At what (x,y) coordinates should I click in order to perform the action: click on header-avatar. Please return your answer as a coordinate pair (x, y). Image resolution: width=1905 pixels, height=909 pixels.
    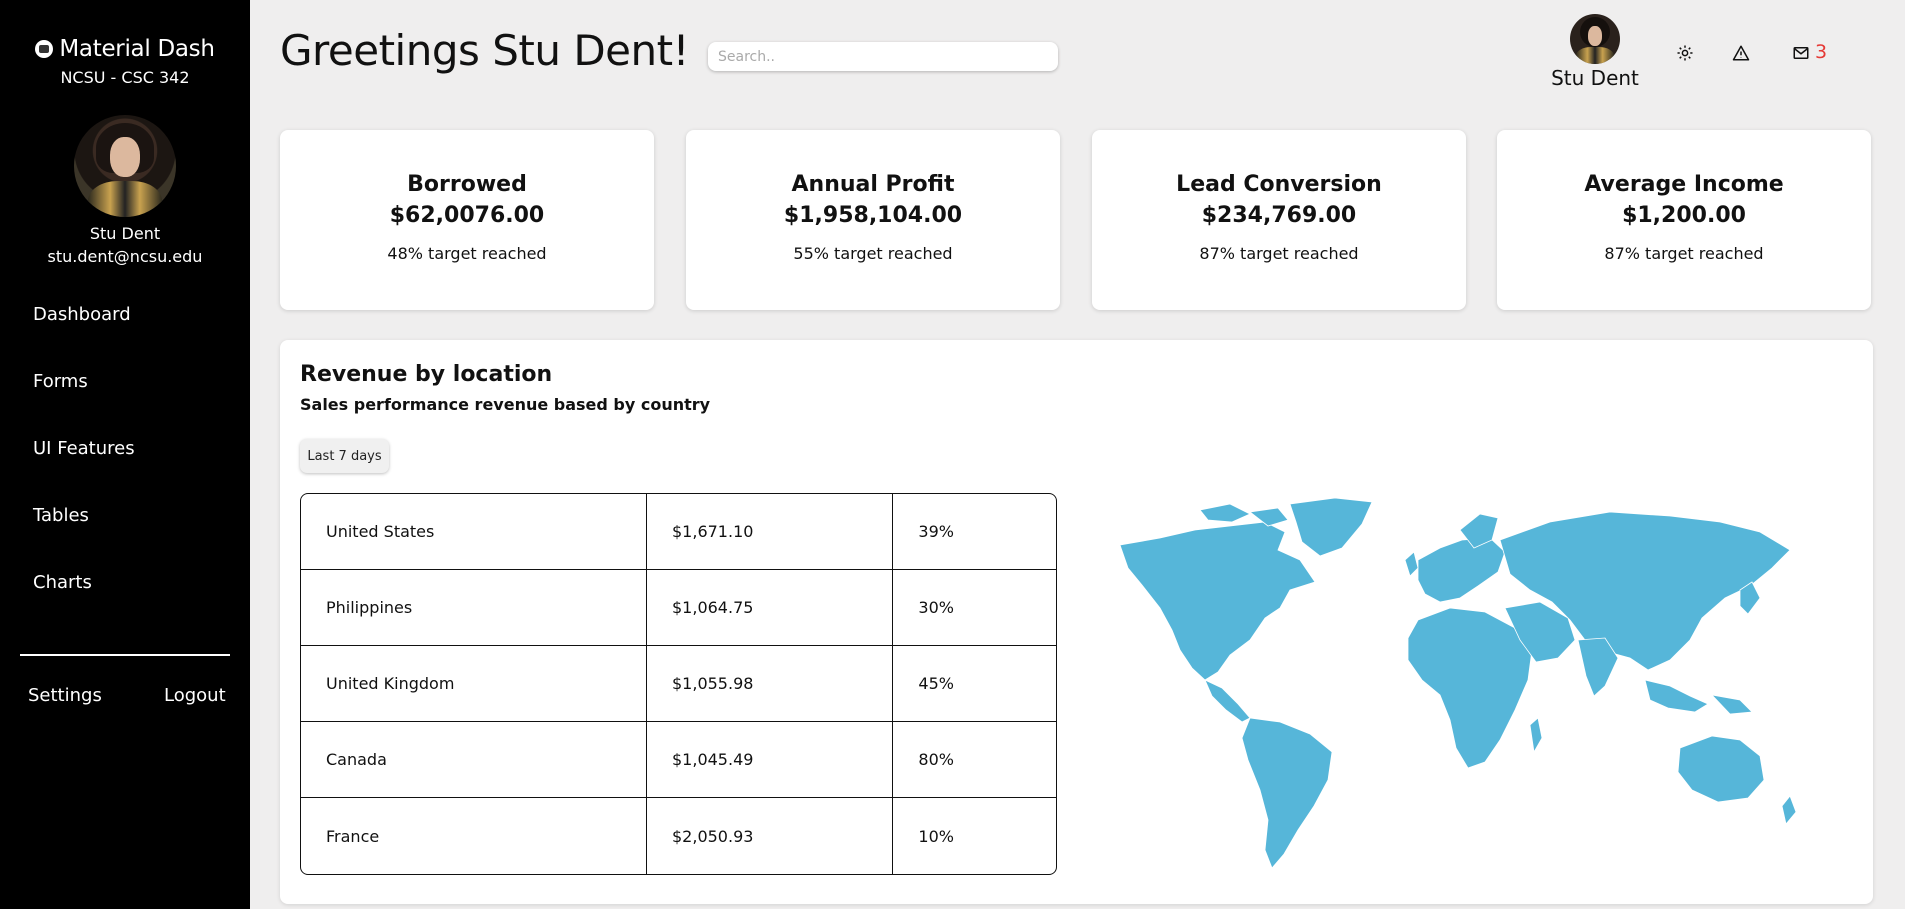
    Looking at the image, I should click on (1595, 39).